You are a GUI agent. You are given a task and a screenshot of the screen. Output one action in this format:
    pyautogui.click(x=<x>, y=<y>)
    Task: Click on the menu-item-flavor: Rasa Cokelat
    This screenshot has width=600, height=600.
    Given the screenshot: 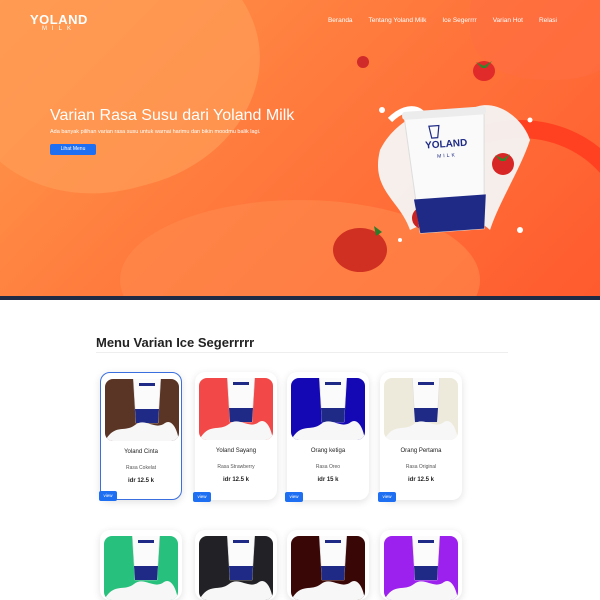 What is the action you would take?
    pyautogui.click(x=140, y=468)
    